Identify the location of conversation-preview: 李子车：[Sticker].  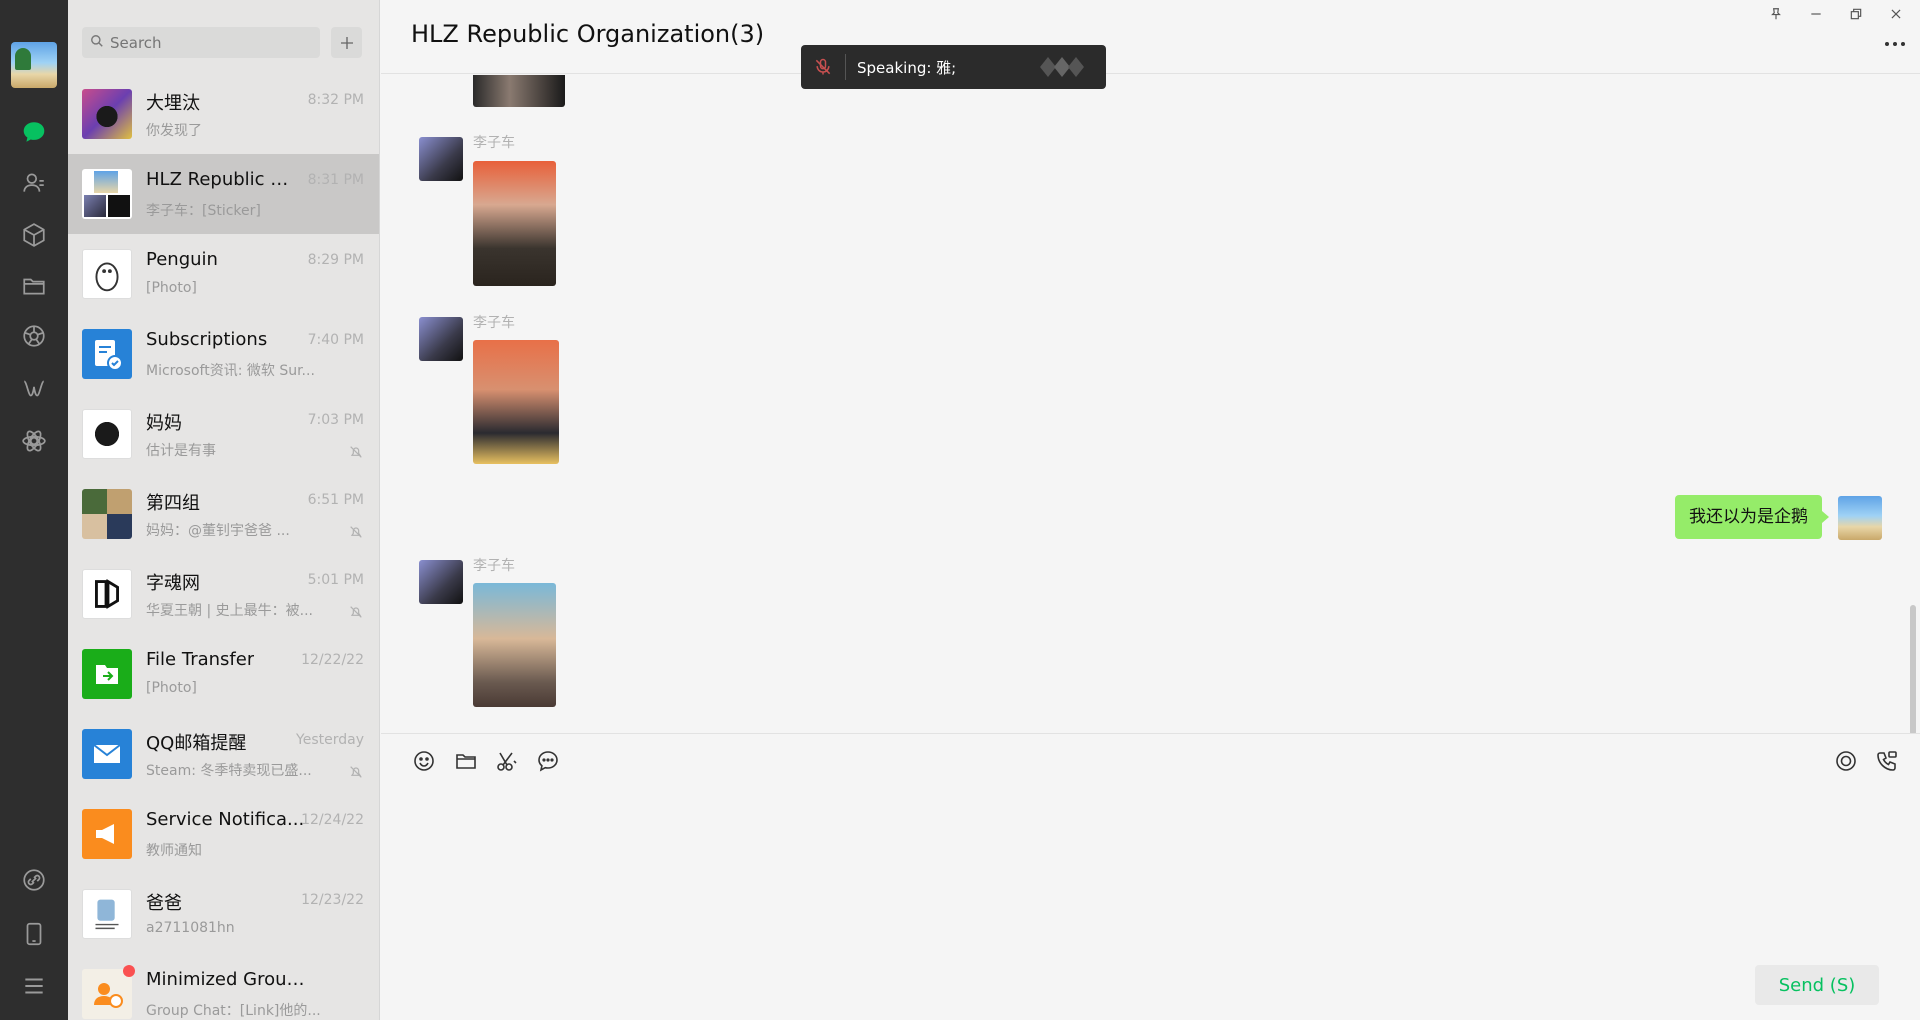
(203, 211).